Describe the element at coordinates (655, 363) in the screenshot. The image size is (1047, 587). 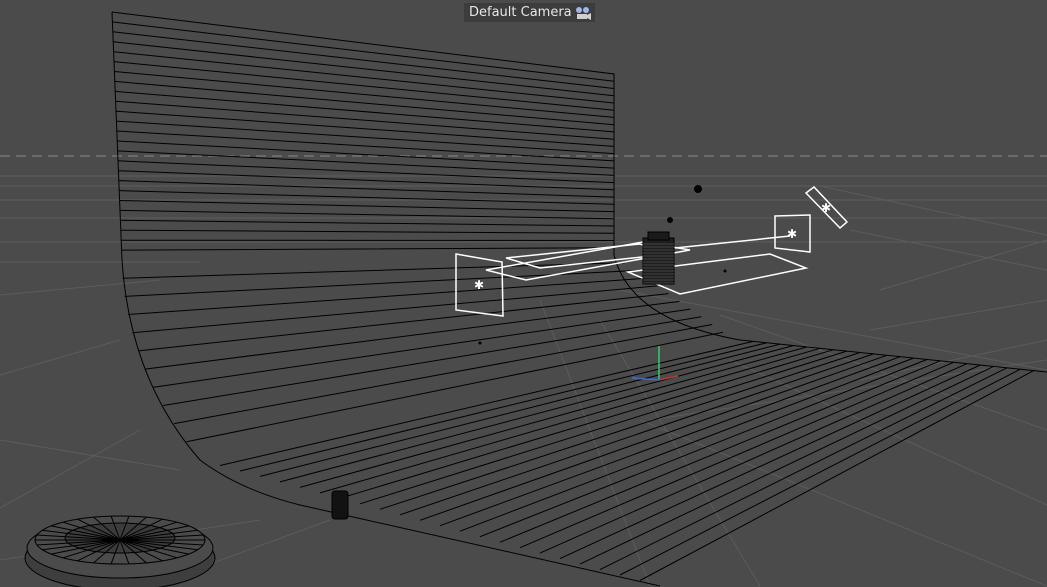
I see `world-axis-gizmo` at that location.